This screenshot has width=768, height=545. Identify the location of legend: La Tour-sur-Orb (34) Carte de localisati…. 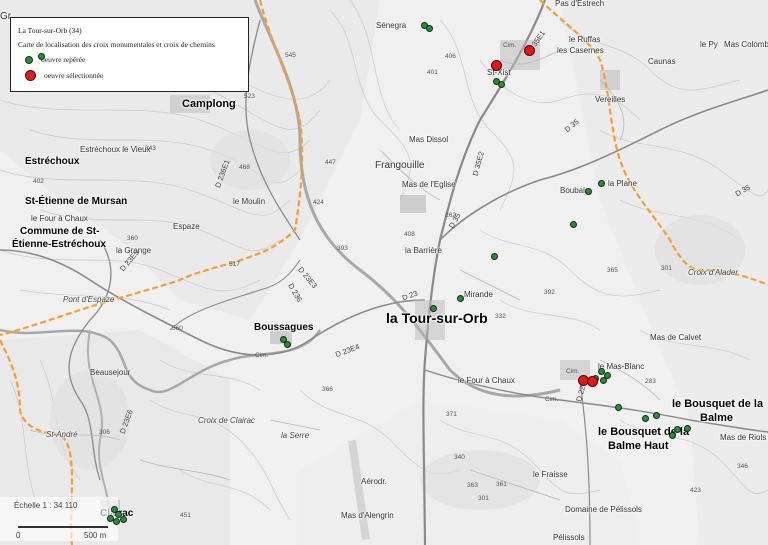
(129, 54).